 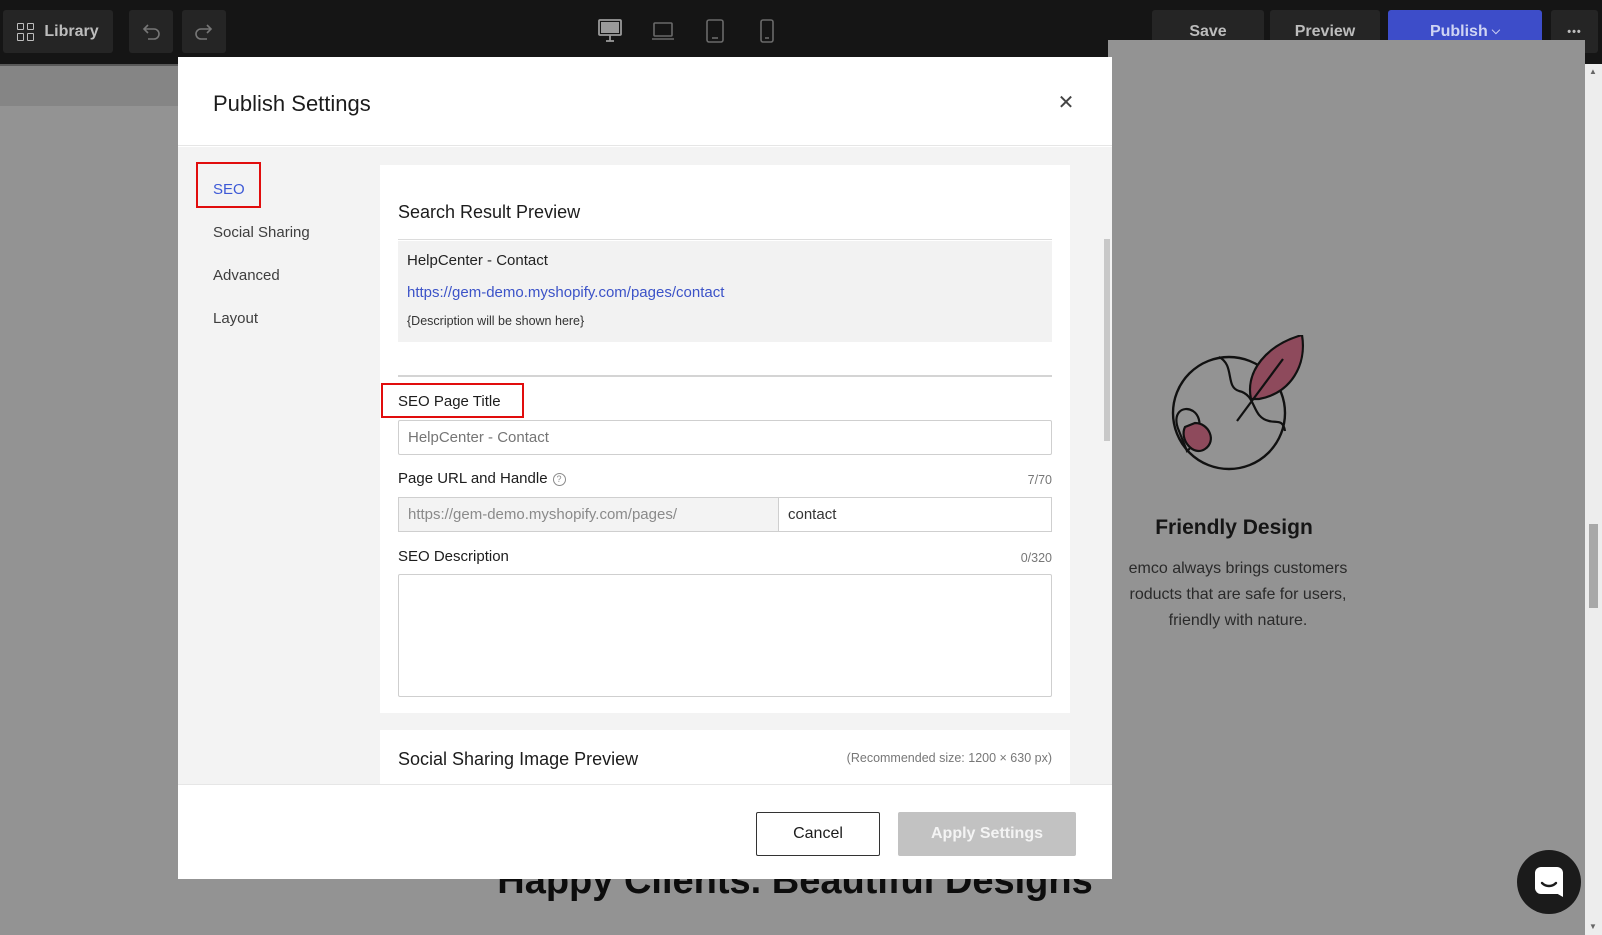 What do you see at coordinates (229, 189) in the screenshot?
I see `sidebar-item-seo: SEO` at bounding box center [229, 189].